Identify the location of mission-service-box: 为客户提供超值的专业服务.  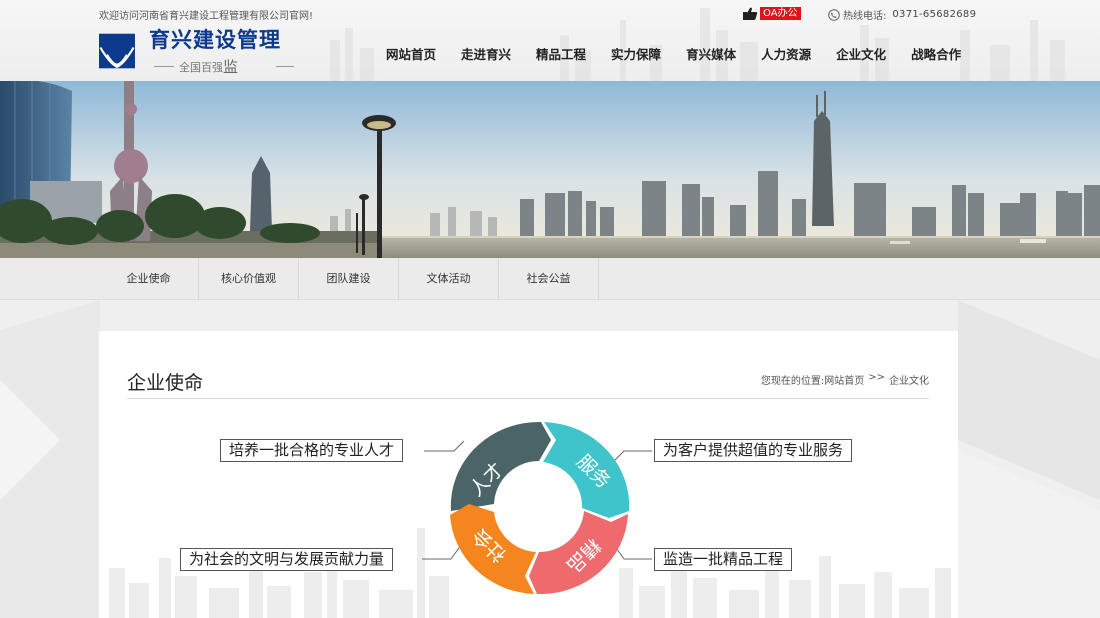
(753, 450).